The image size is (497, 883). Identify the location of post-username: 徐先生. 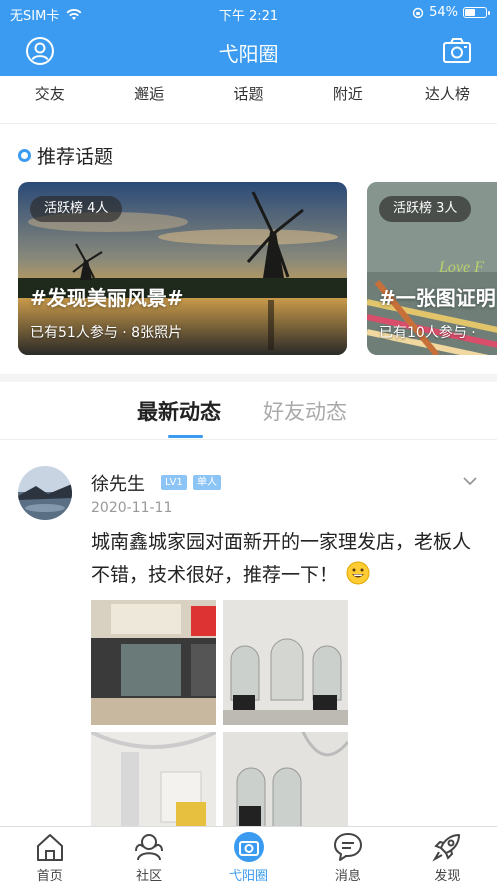
(118, 483).